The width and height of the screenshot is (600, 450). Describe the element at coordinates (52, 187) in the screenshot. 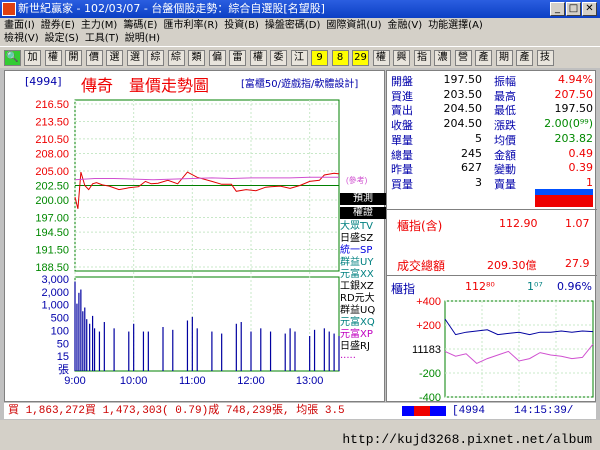

I see `price-tick: 202.50` at that location.